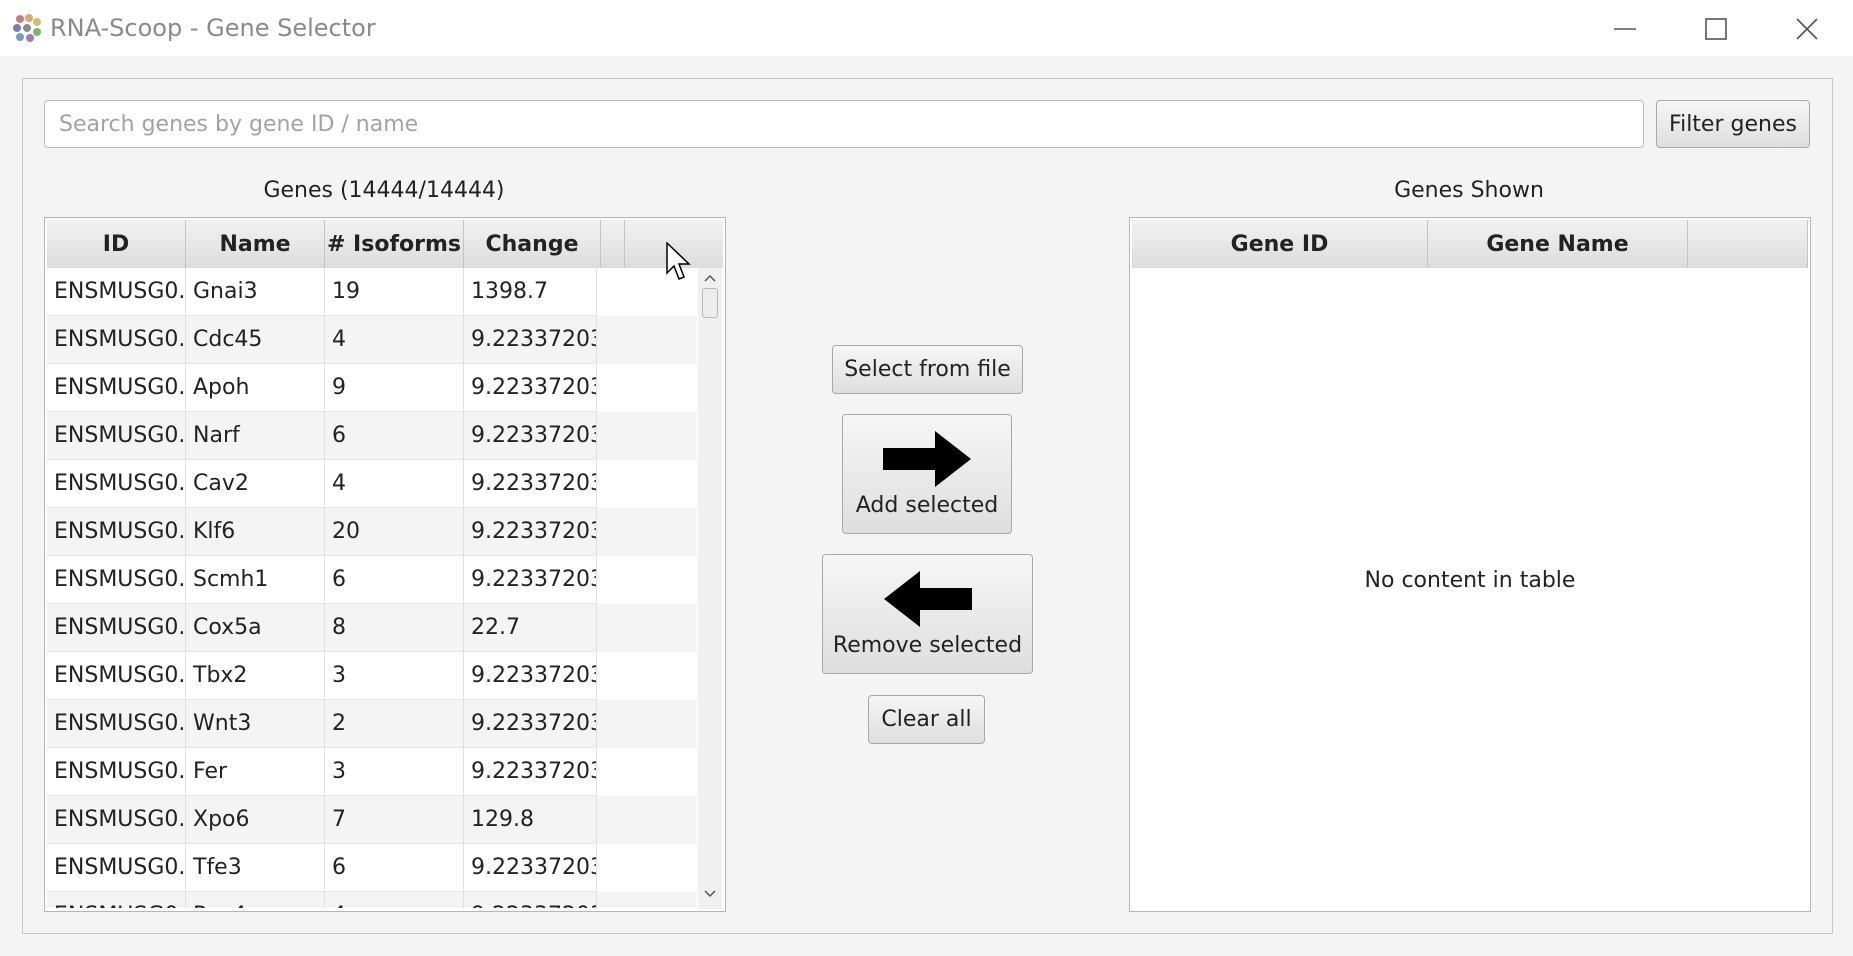 Image resolution: width=1853 pixels, height=956 pixels. What do you see at coordinates (1733, 124) in the screenshot?
I see `filter-genes-button: Filter genes` at bounding box center [1733, 124].